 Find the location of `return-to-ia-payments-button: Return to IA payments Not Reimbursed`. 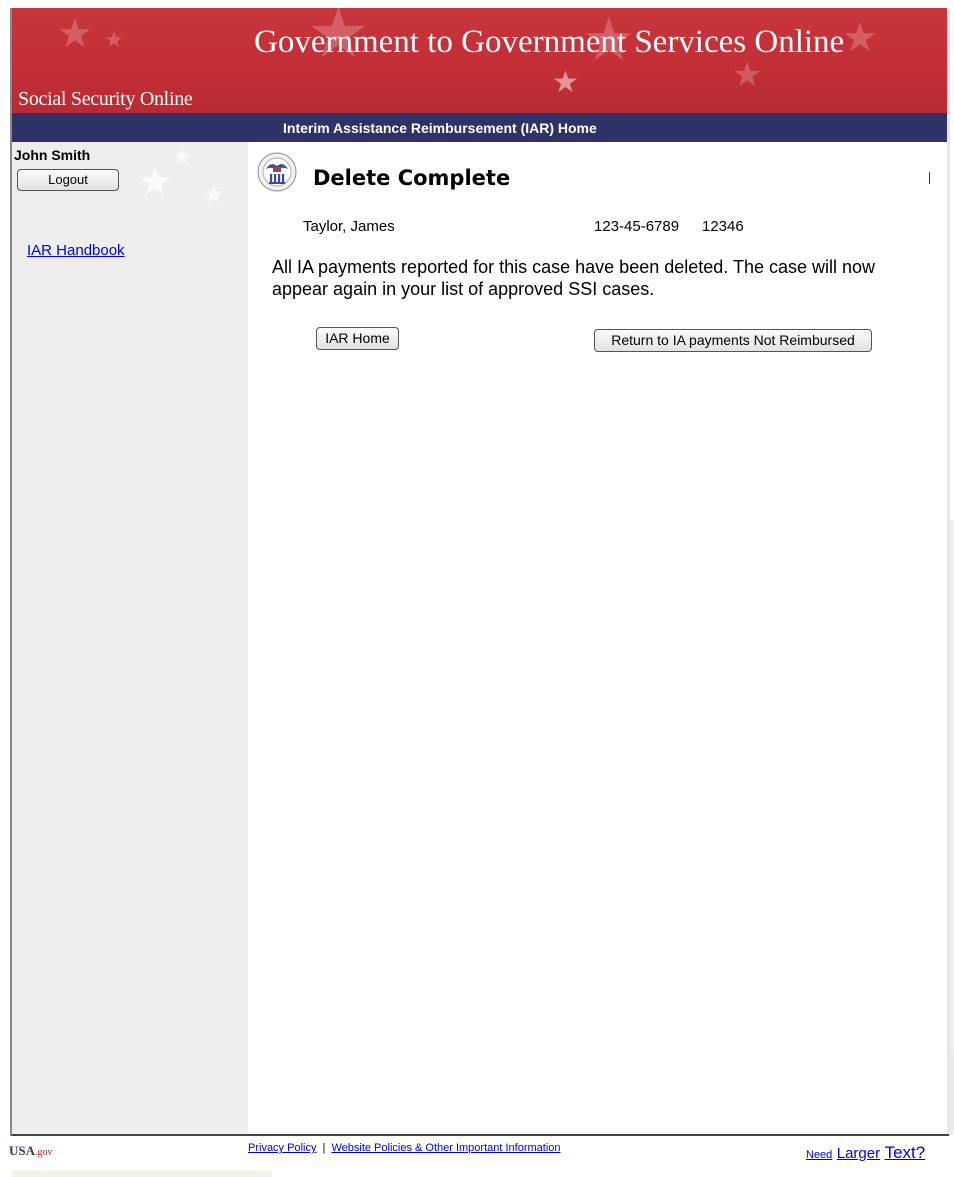

return-to-ia-payments-button: Return to IA payments Not Reimbursed is located at coordinates (733, 340).